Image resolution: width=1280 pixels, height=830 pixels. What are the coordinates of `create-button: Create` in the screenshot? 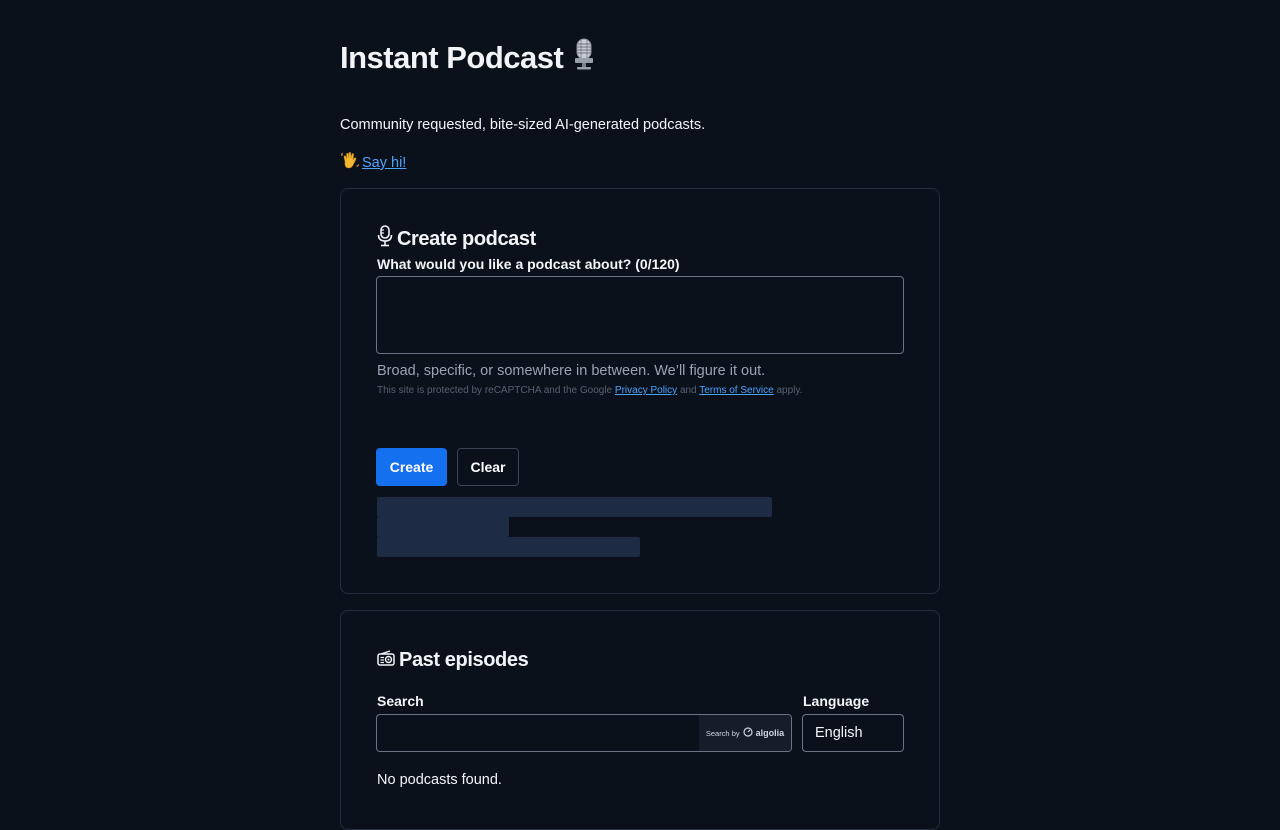 It's located at (411, 467).